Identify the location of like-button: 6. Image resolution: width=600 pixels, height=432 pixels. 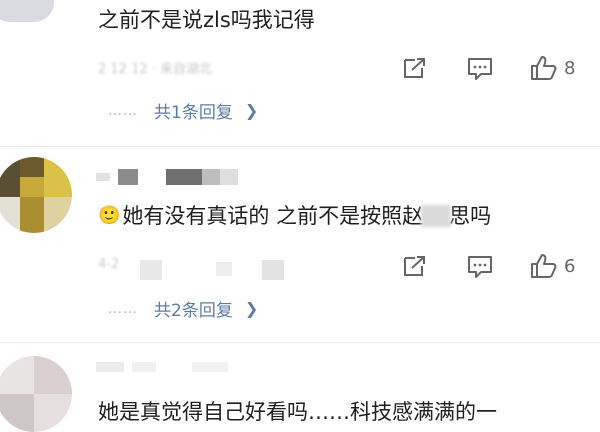
(552, 266).